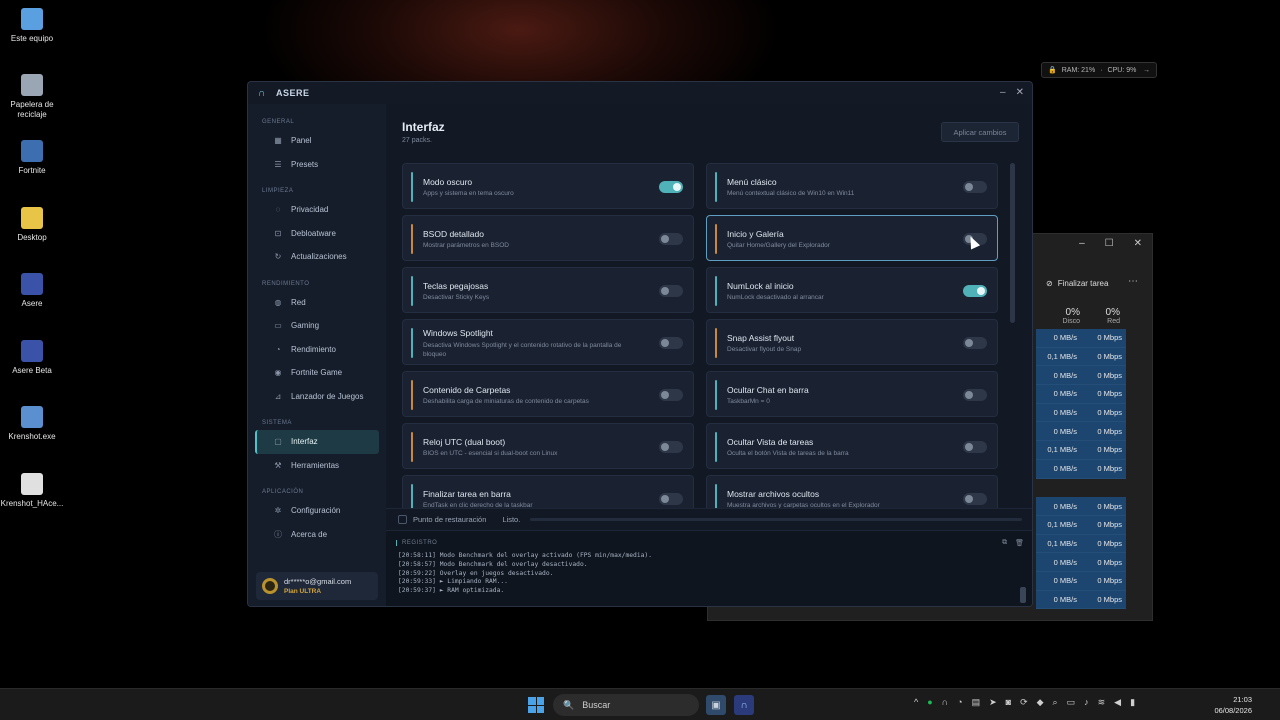 The image size is (1280, 720). I want to click on sidebar-item-rendimiento: ◔ Rendimiento, so click(317, 350).